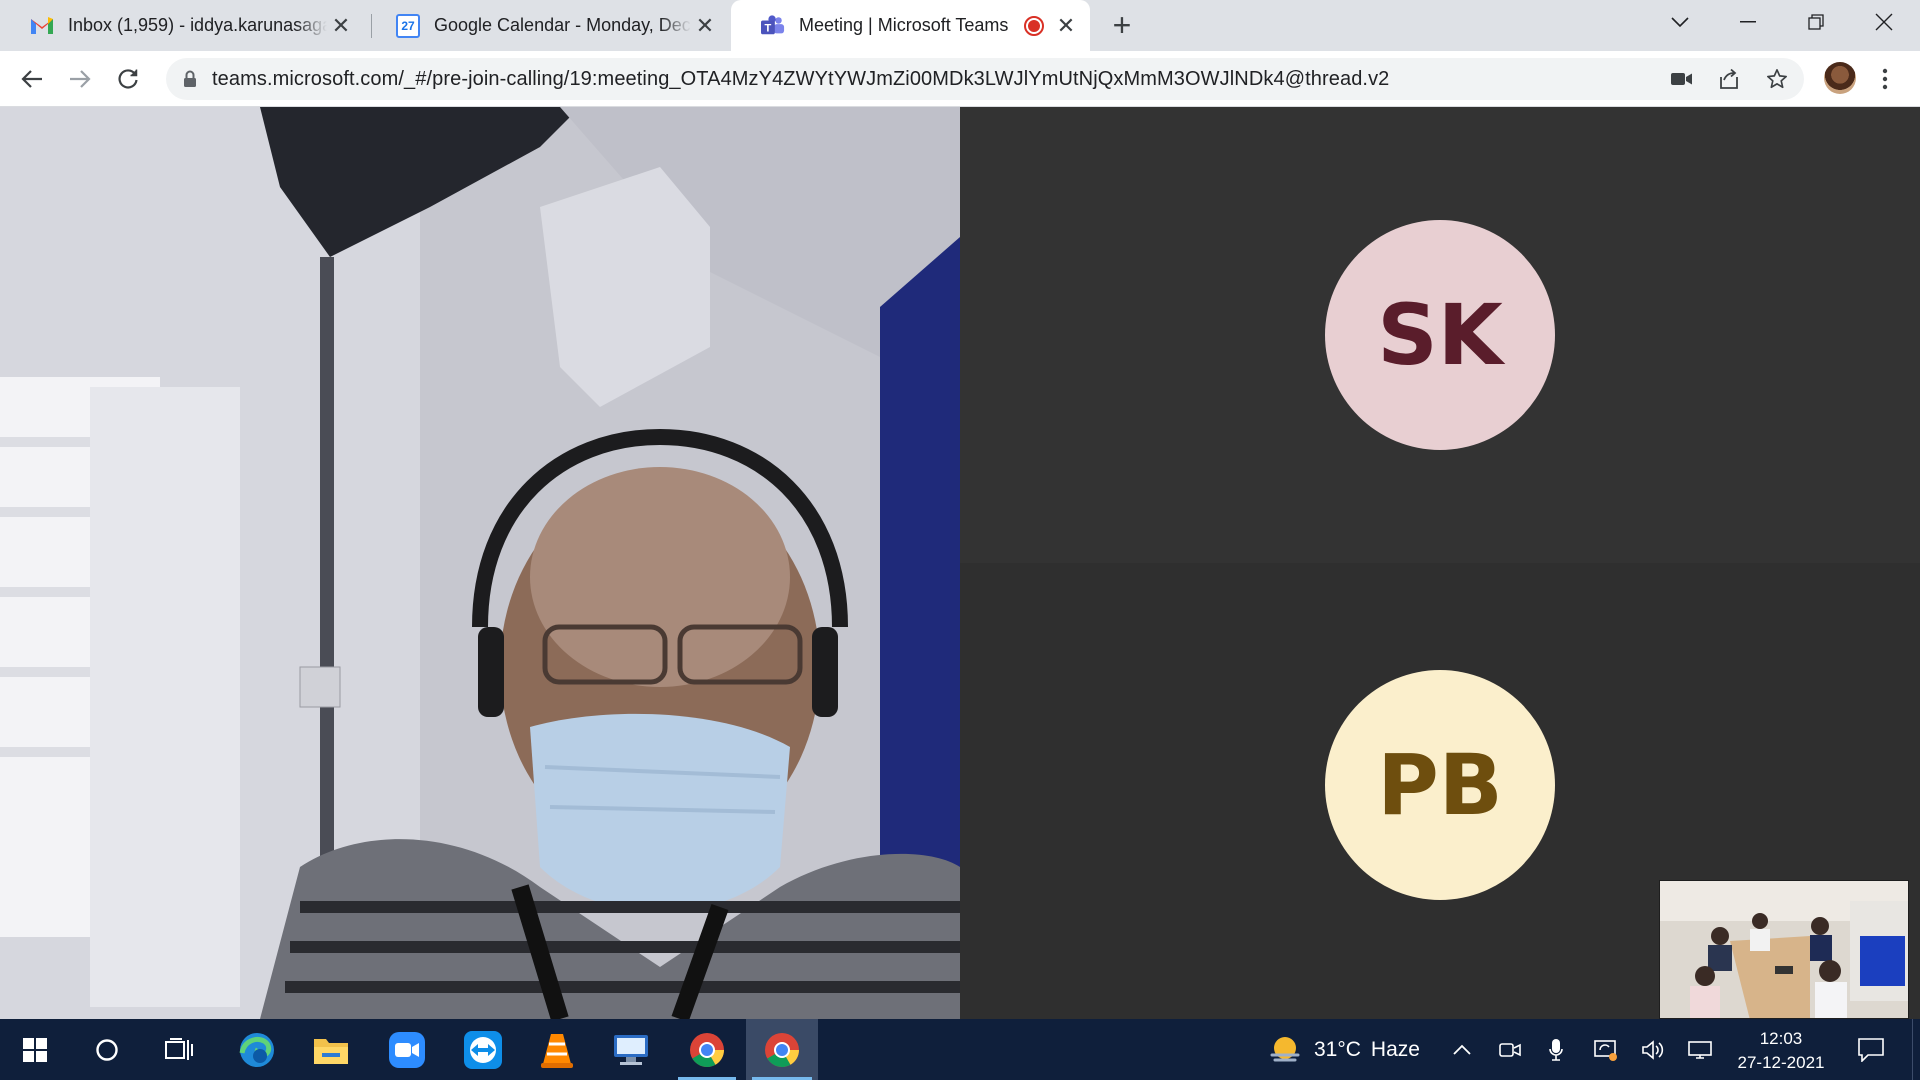  What do you see at coordinates (557, 1049) in the screenshot?
I see `vlc-icon` at bounding box center [557, 1049].